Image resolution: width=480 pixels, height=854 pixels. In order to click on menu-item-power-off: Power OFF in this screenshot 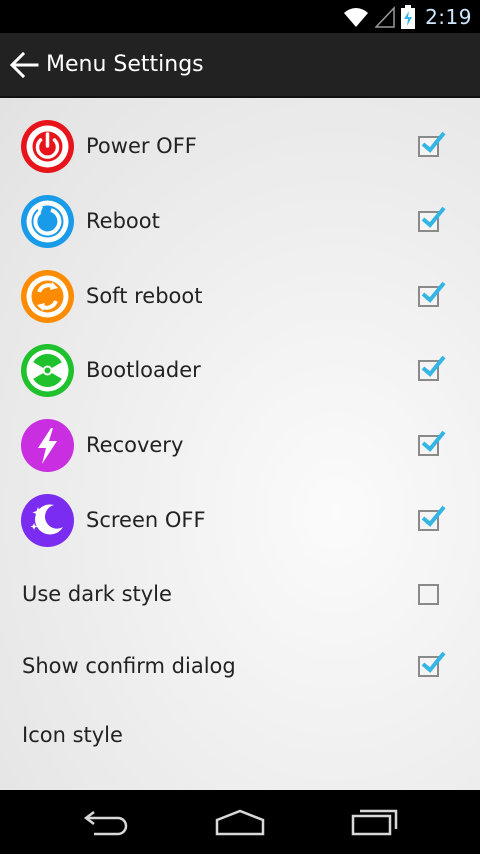, I will do `click(240, 146)`.